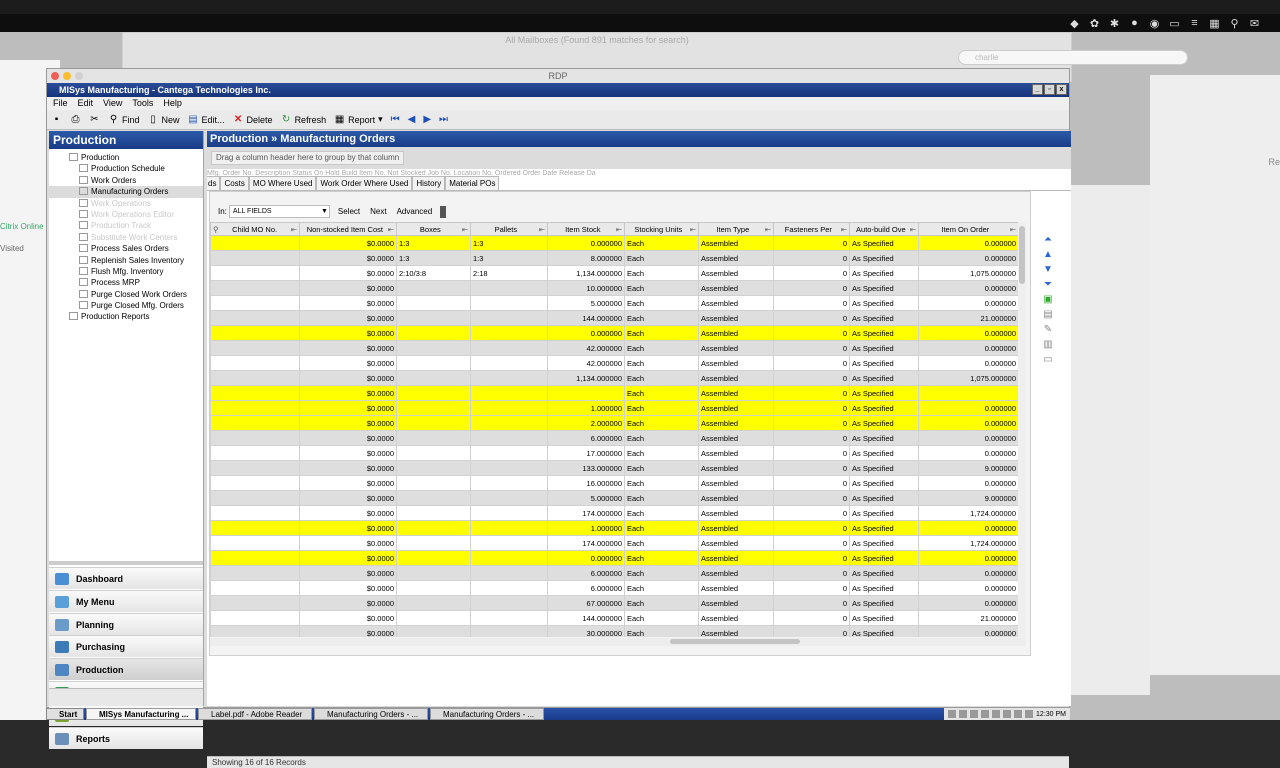 Image resolution: width=1280 pixels, height=768 pixels. I want to click on next-button: Next, so click(378, 211).